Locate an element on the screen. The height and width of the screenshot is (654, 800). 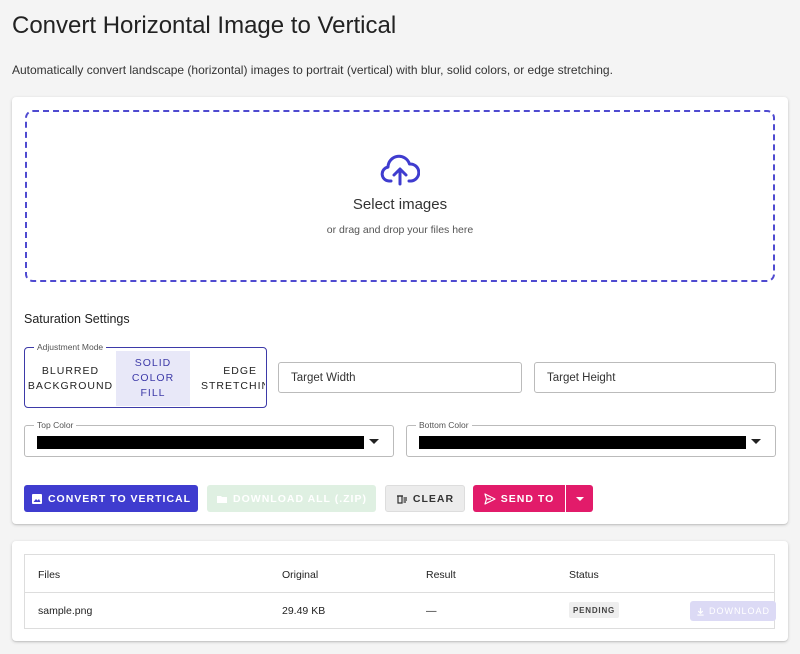
convert-button: CONVERT TO VERTICAL is located at coordinates (111, 498).